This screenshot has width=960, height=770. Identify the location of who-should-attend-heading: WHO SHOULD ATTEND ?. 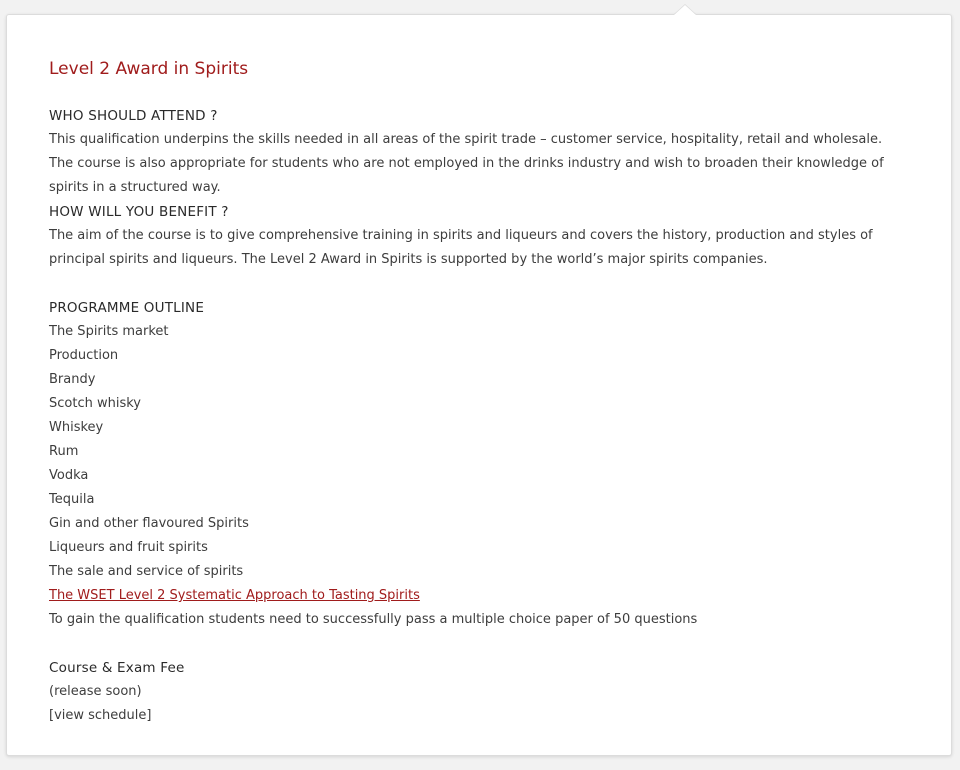
(133, 116).